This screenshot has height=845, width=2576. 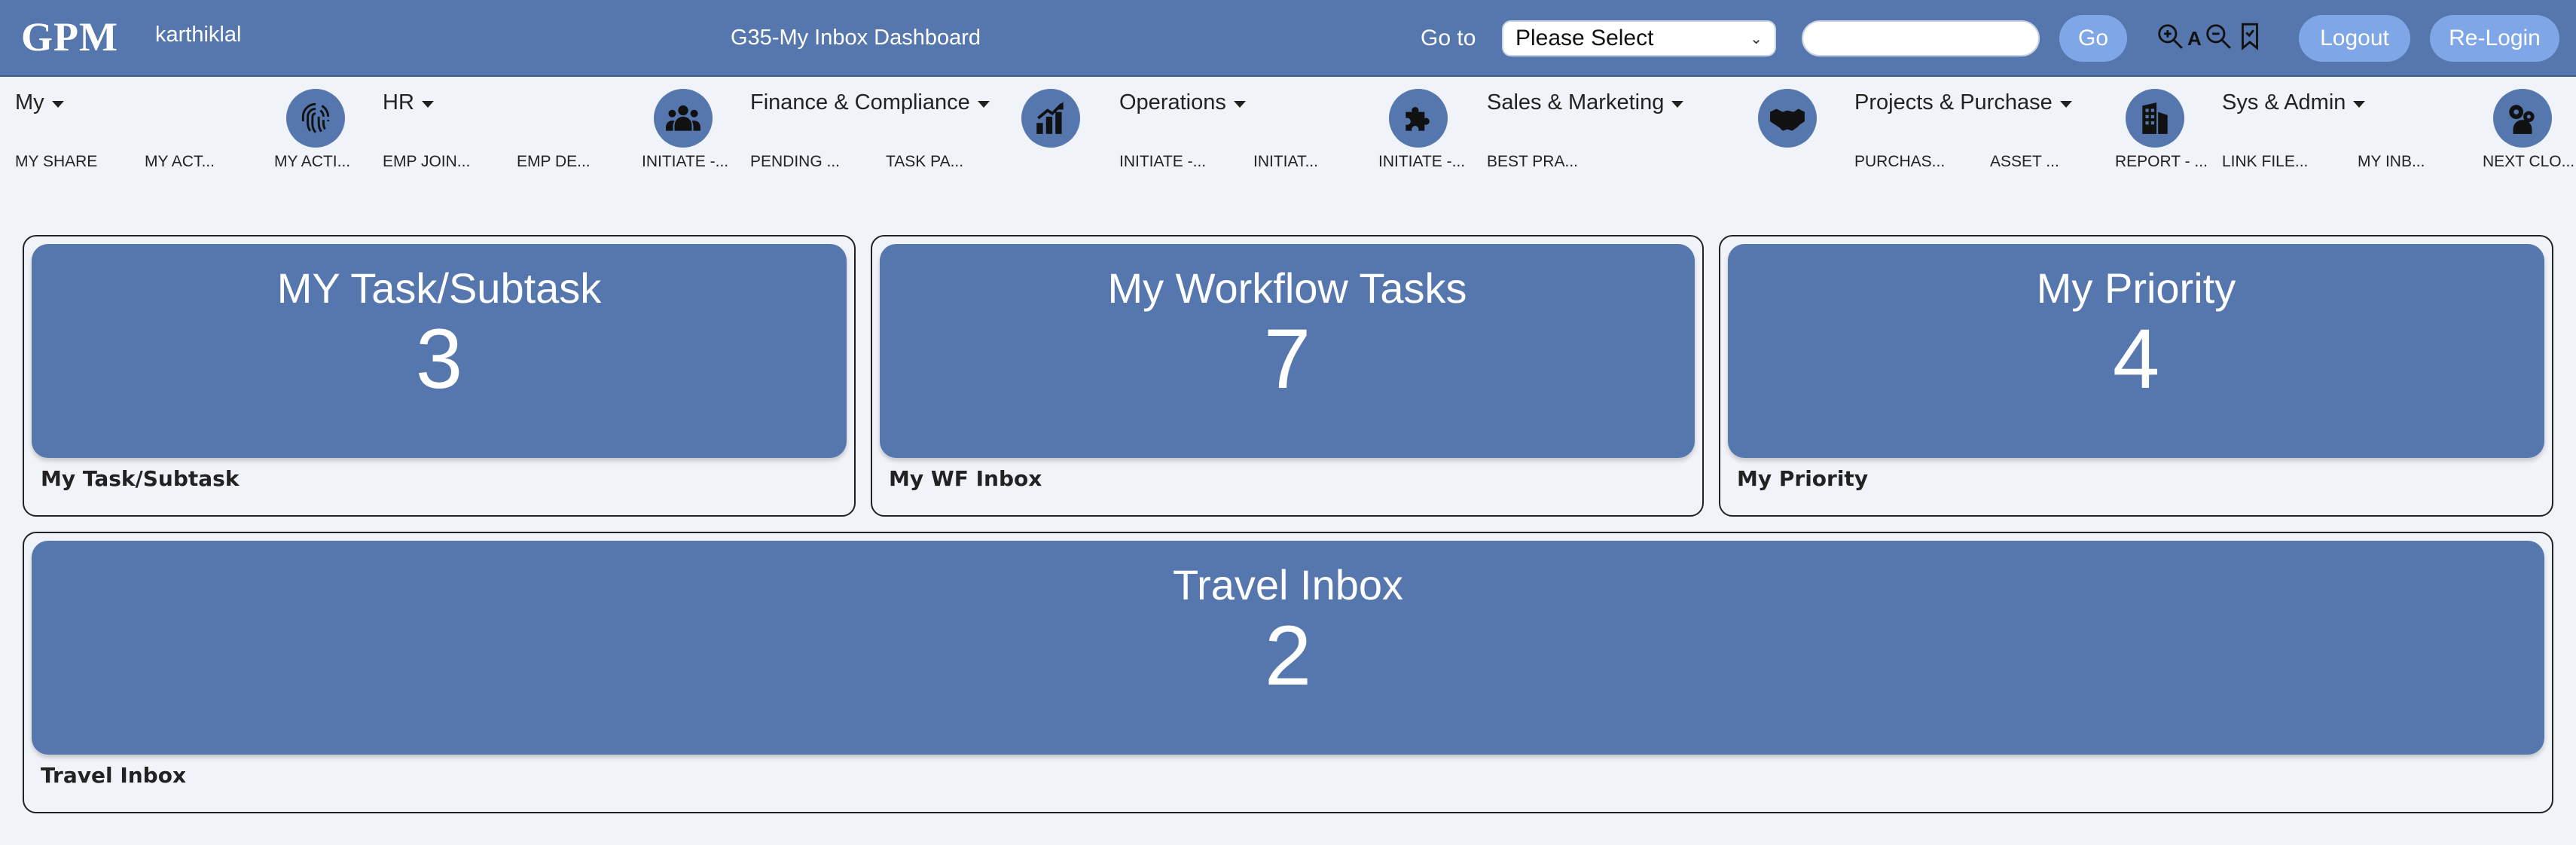 I want to click on menu-my: My, so click(x=39, y=102).